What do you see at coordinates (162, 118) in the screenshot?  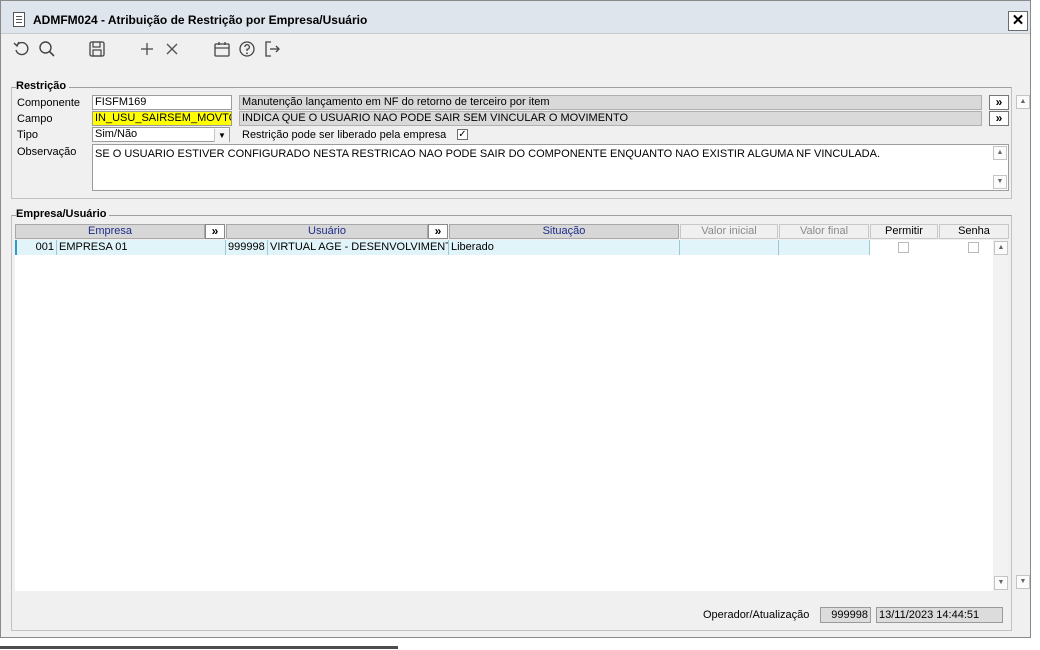 I see `campo-field: IN_USU_SAIRSEM_MOVTO` at bounding box center [162, 118].